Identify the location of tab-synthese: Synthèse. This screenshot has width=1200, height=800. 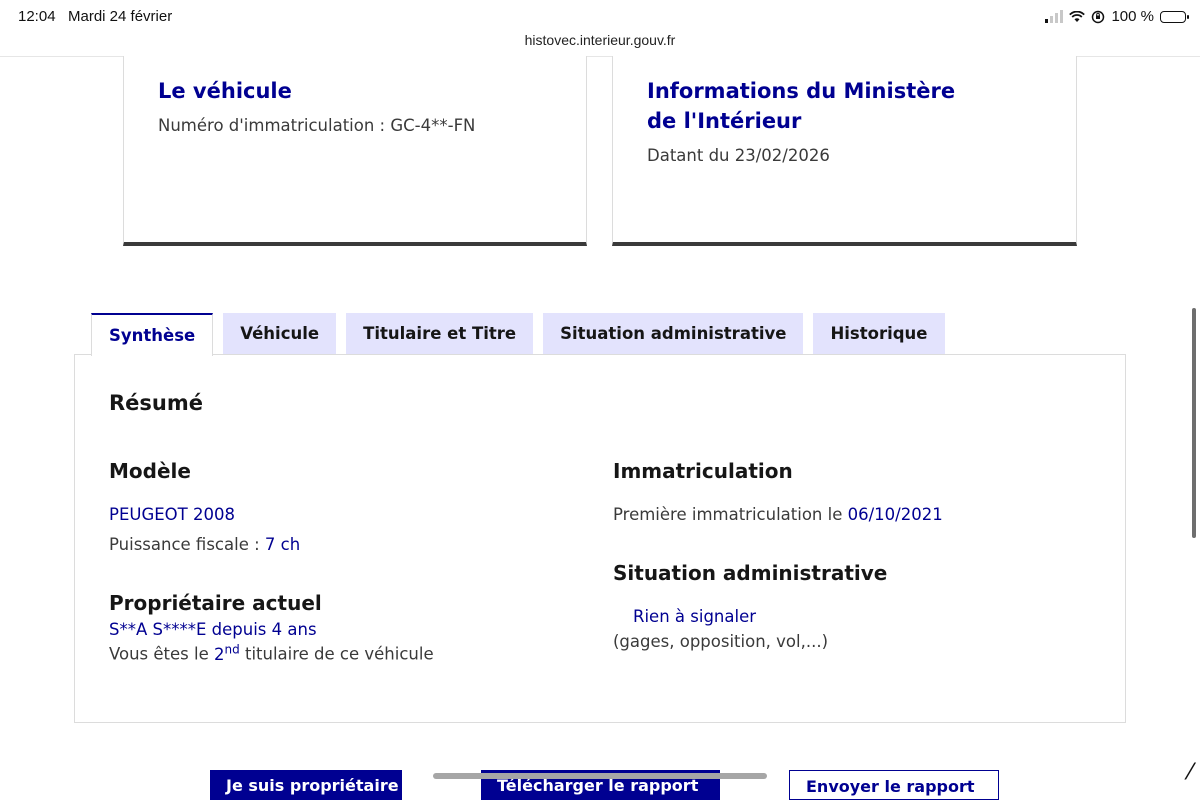
(152, 334).